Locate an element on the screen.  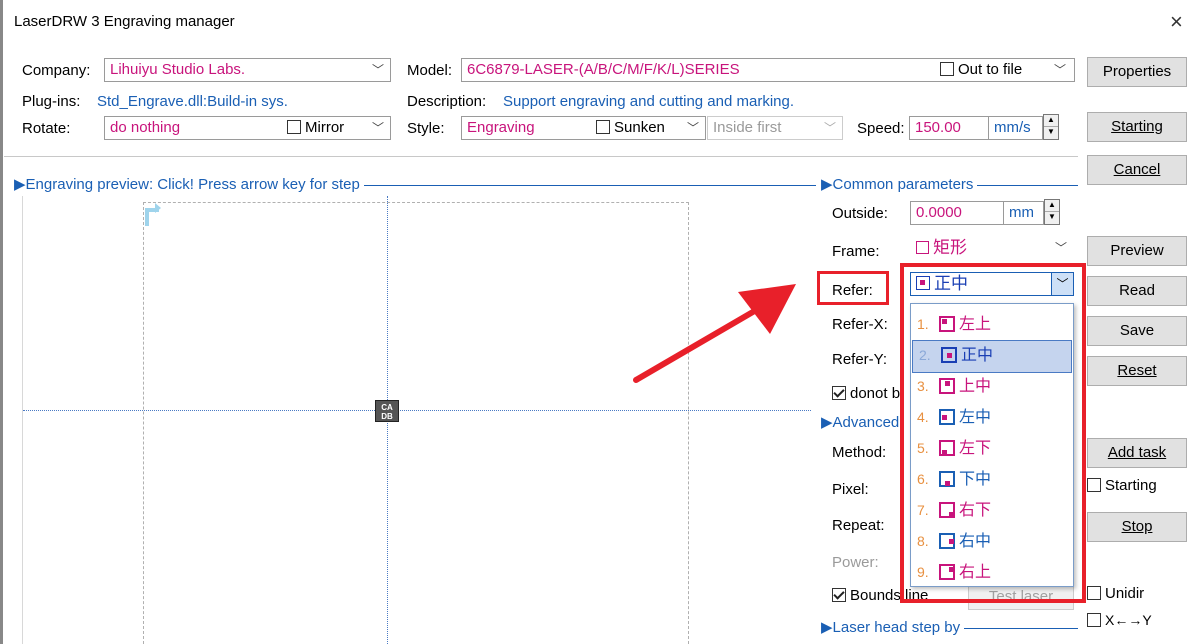
inside-first-select: Inside first ﹀ is located at coordinates (775, 128).